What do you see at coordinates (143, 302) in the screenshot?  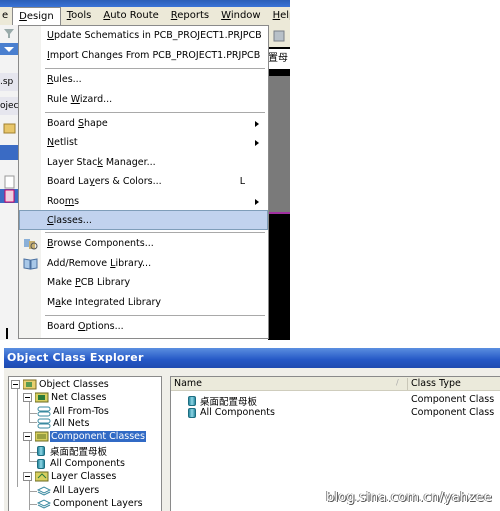 I see `menu-item-make-integrated-library: Make Integrated Library` at bounding box center [143, 302].